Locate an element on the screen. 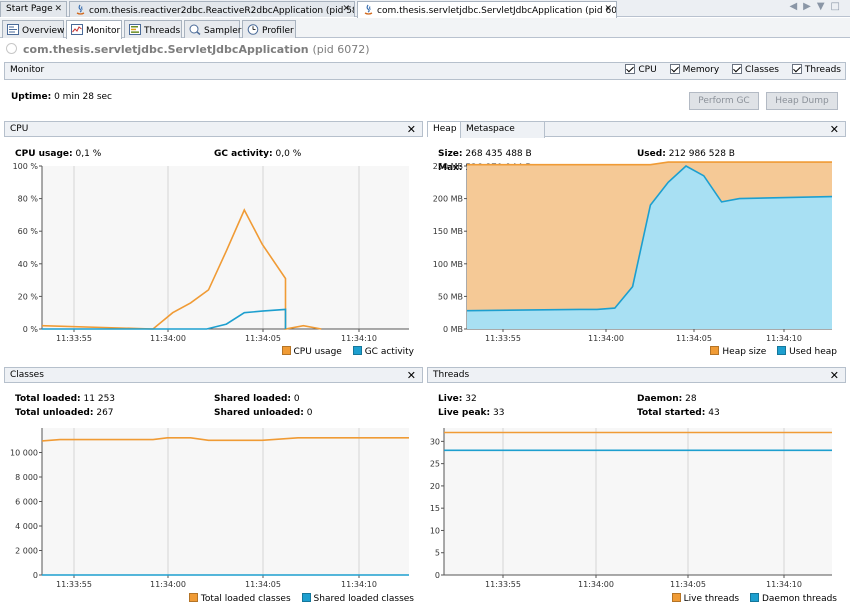 The height and width of the screenshot is (610, 850). threads-legend: Live threads Daemon threads is located at coordinates (750, 598).